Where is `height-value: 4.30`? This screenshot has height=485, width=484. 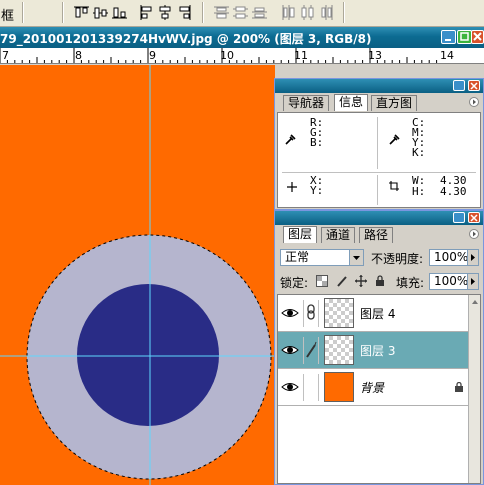 height-value: 4.30 is located at coordinates (453, 191).